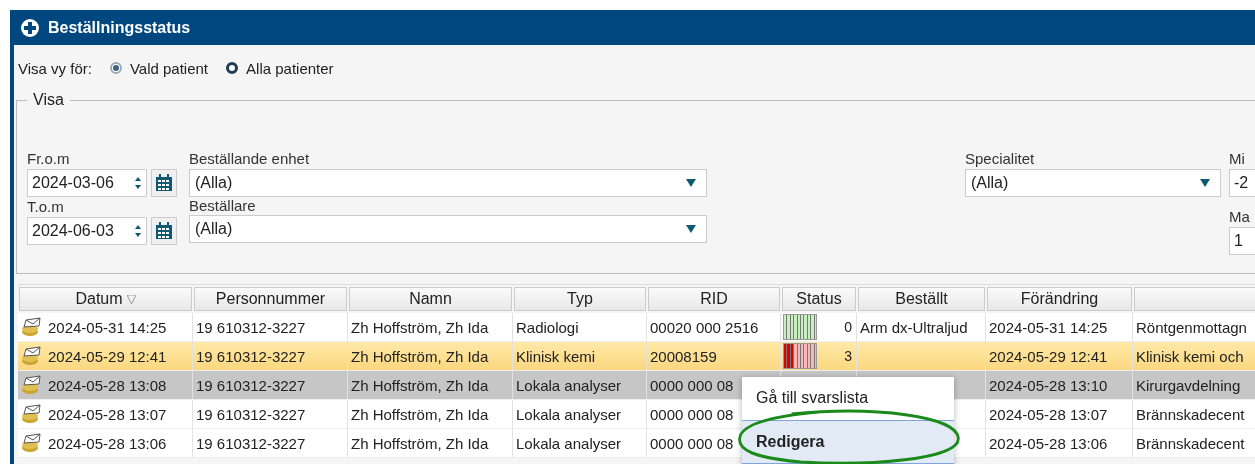  What do you see at coordinates (848, 356) in the screenshot?
I see `status-count: 3` at bounding box center [848, 356].